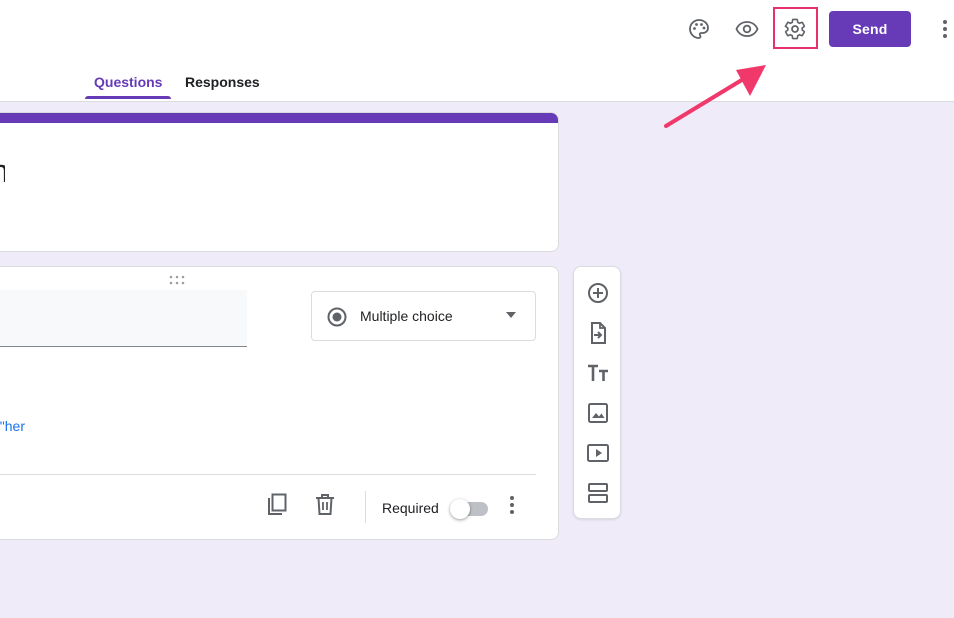  I want to click on add-section-icon, so click(598, 493).